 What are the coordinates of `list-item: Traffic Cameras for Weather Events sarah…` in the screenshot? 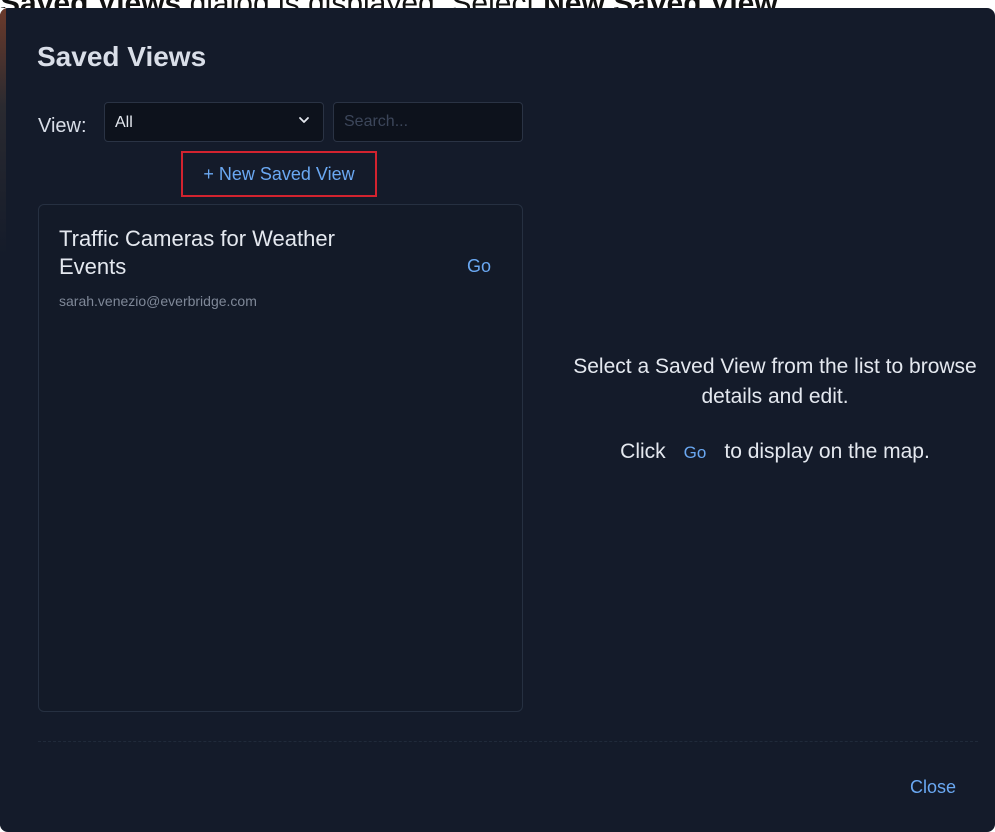 It's located at (280, 260).